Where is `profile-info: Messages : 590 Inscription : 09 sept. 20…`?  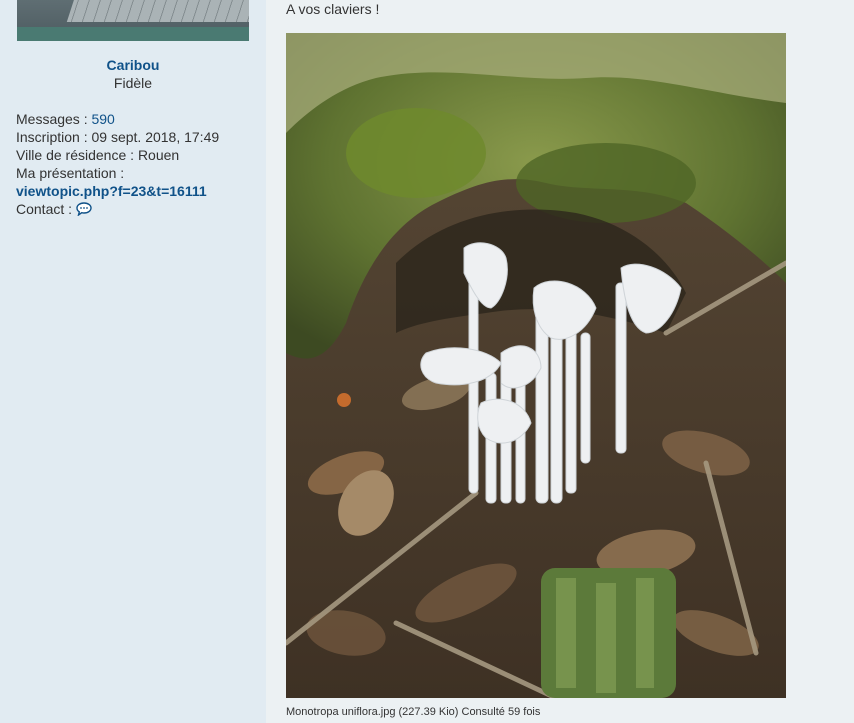
profile-info: Messages : 590 Inscription : 09 sept. 20… is located at coordinates (117, 165).